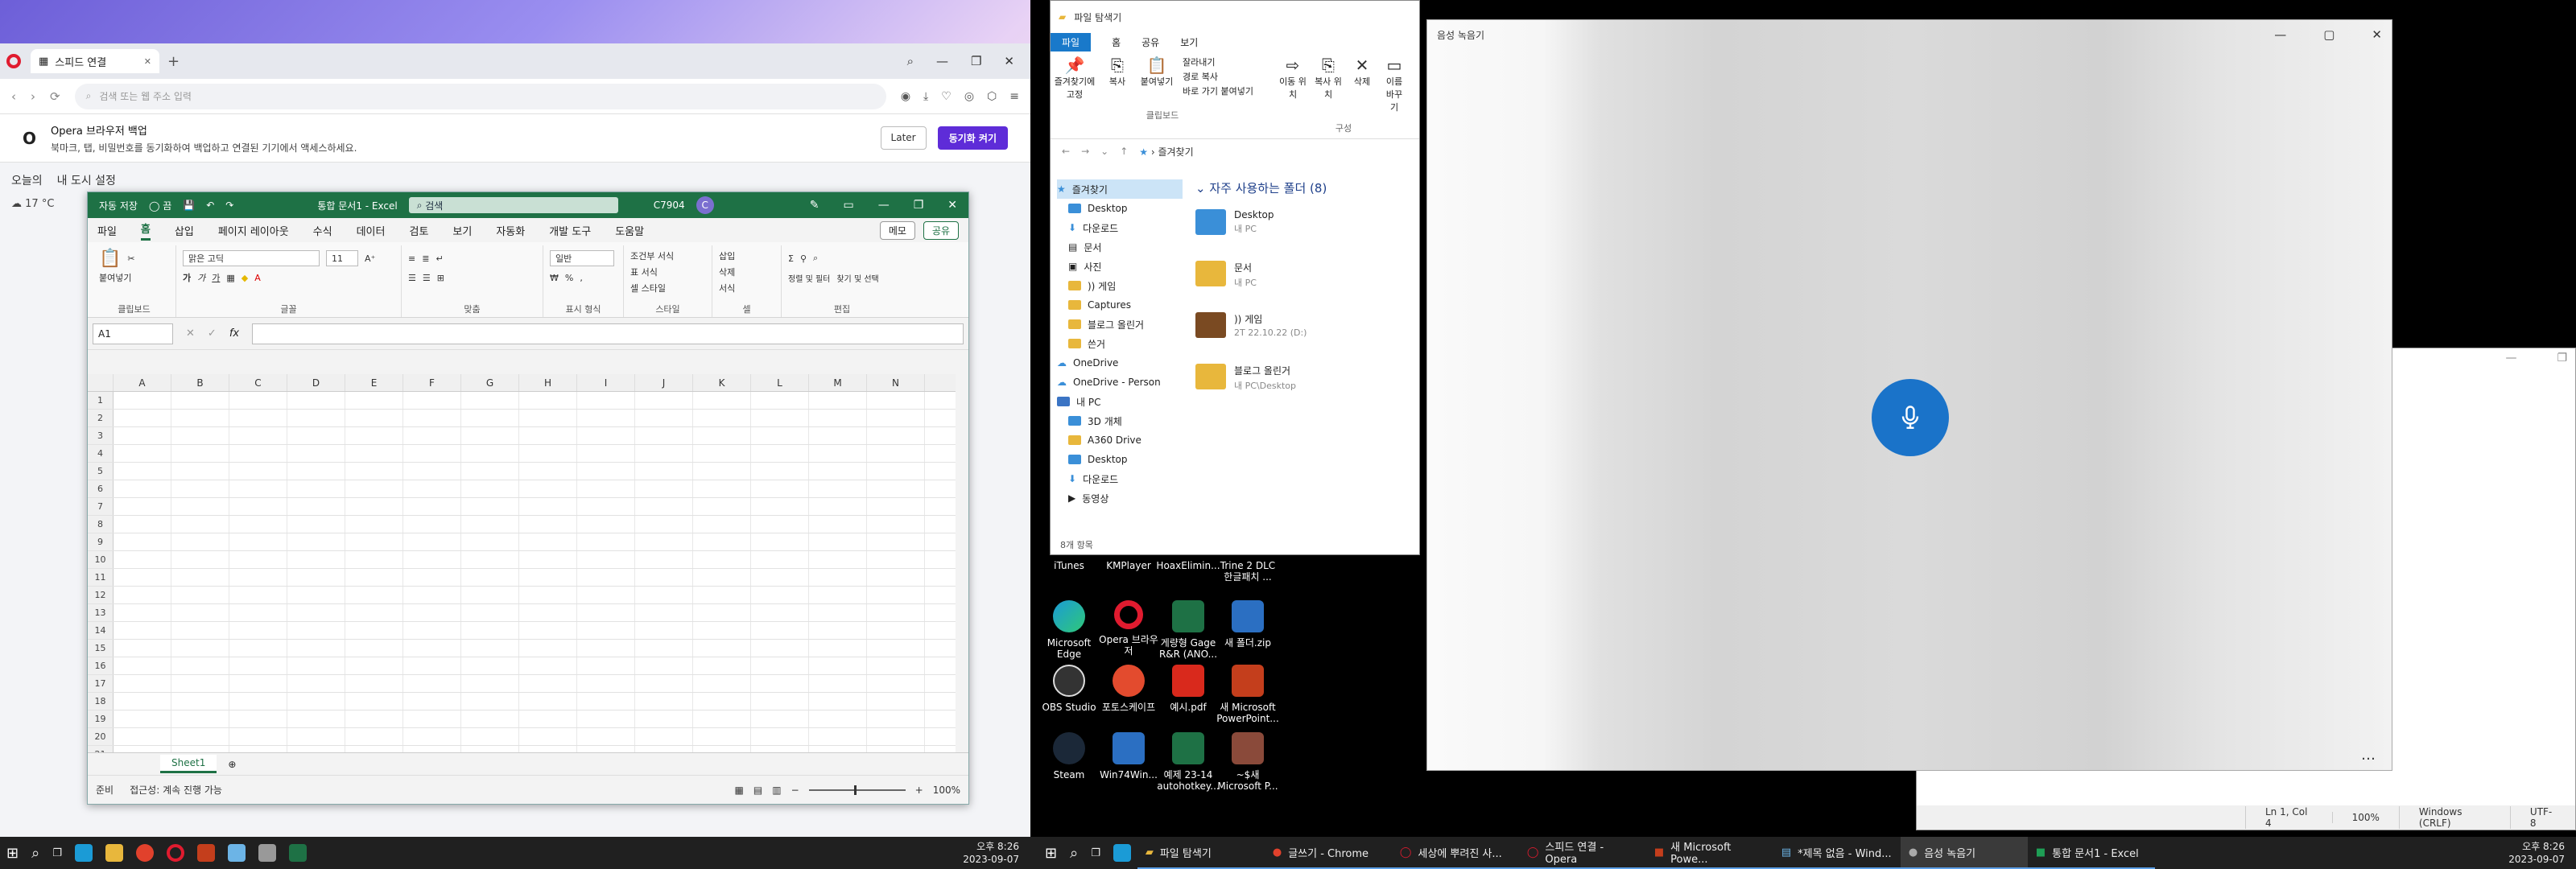 Image resolution: width=2576 pixels, height=869 pixels. What do you see at coordinates (1308, 338) in the screenshot?
I see `folder-item: )) 게임 2T 22.10.22 (D:)` at bounding box center [1308, 338].